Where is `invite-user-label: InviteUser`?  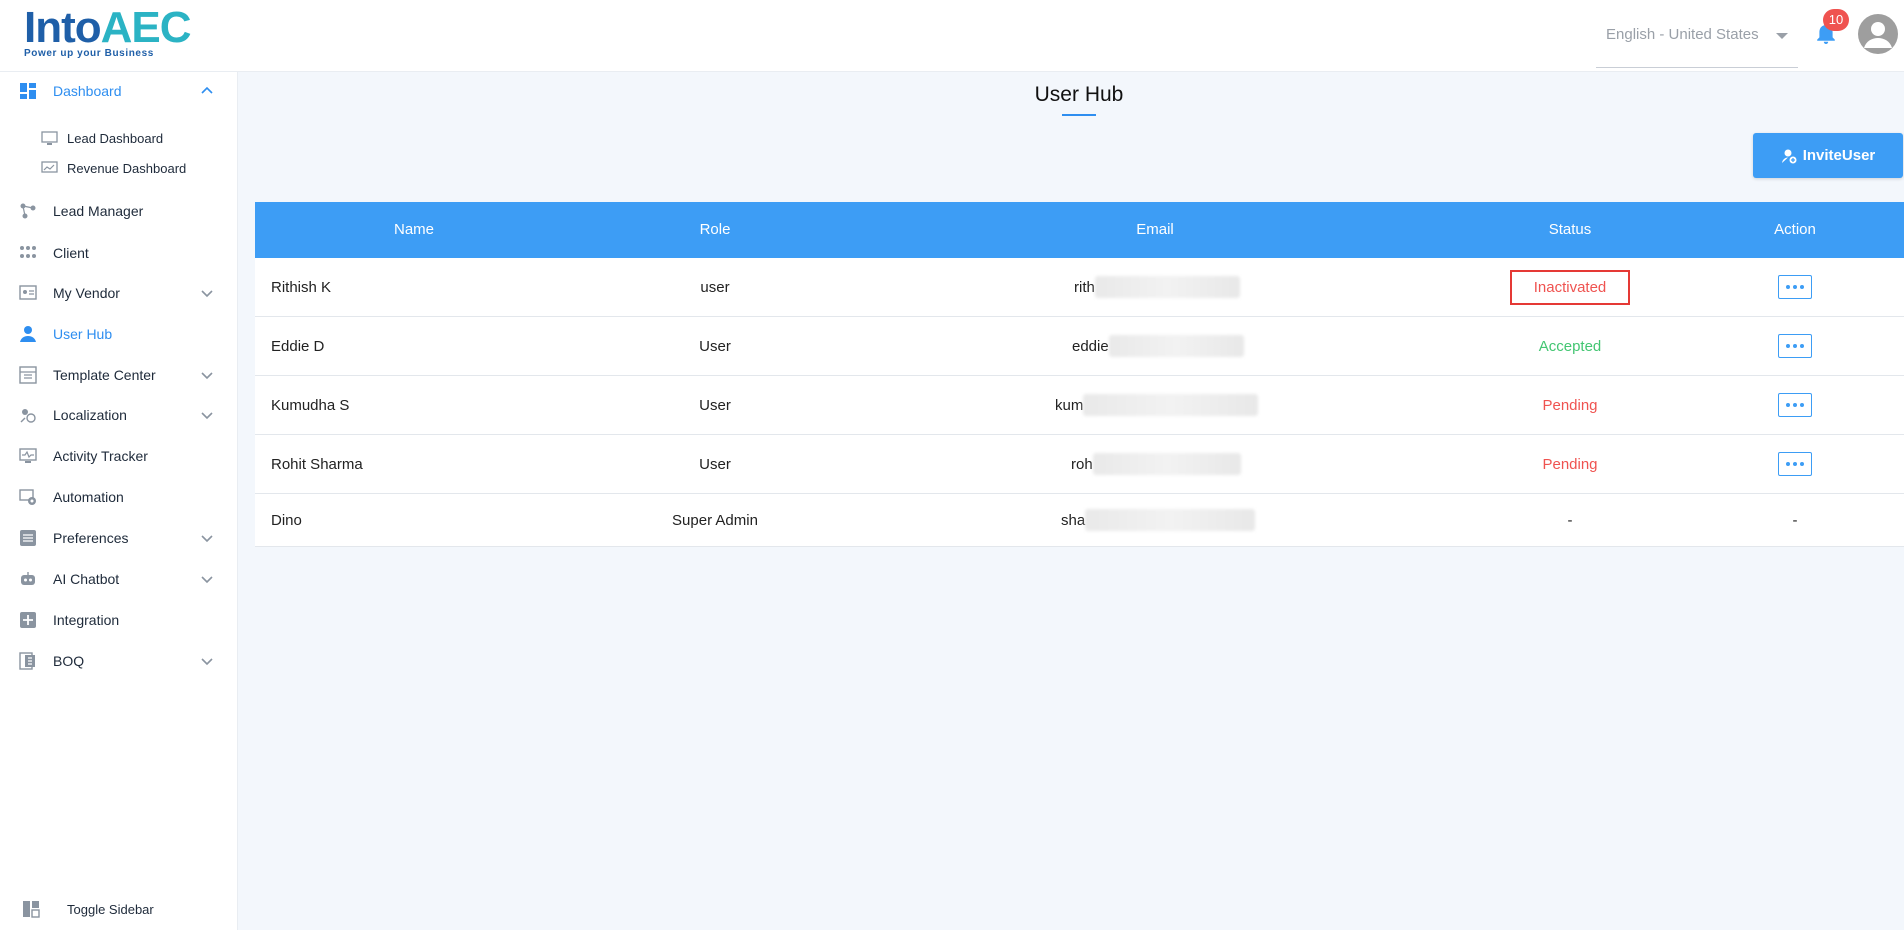 invite-user-label: InviteUser is located at coordinates (1839, 155).